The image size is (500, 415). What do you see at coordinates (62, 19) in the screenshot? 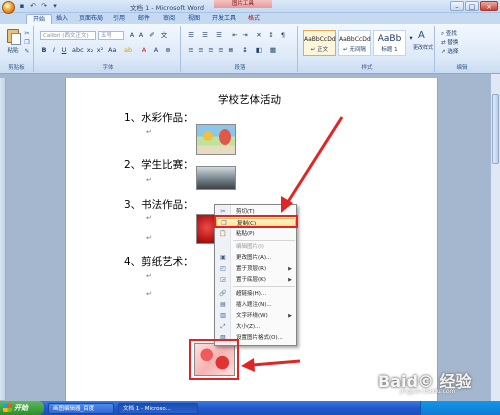
I see `tab-insert: 插入` at bounding box center [62, 19].